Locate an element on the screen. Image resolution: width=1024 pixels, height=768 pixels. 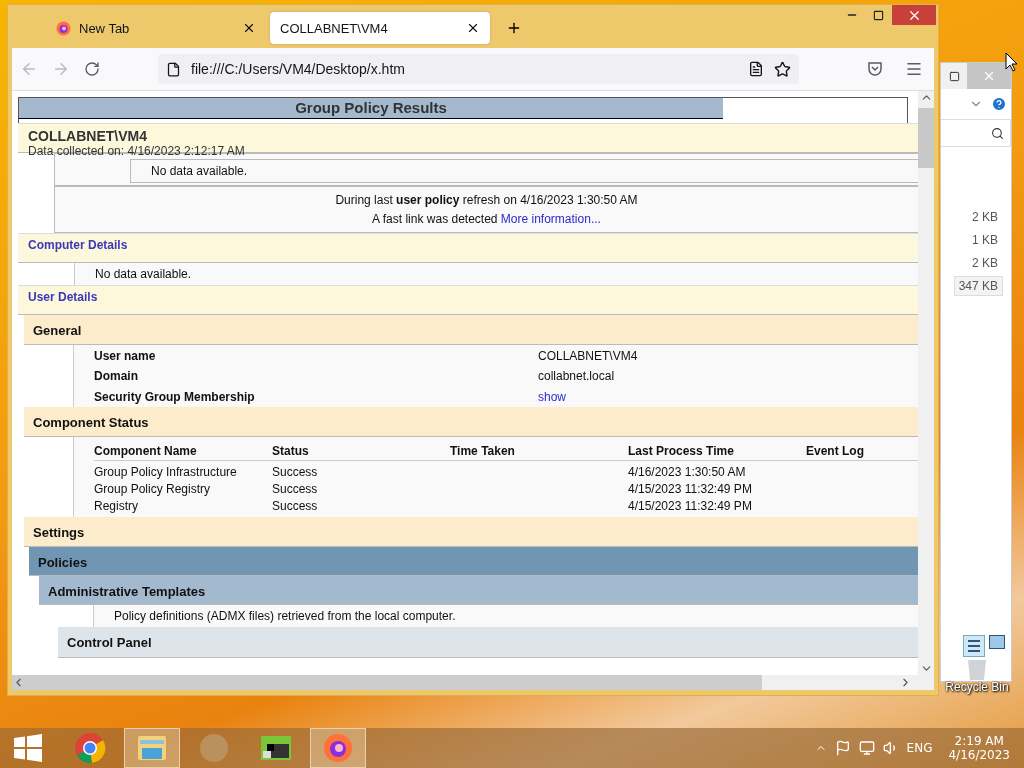
network-icon is located at coordinates (866, 748).